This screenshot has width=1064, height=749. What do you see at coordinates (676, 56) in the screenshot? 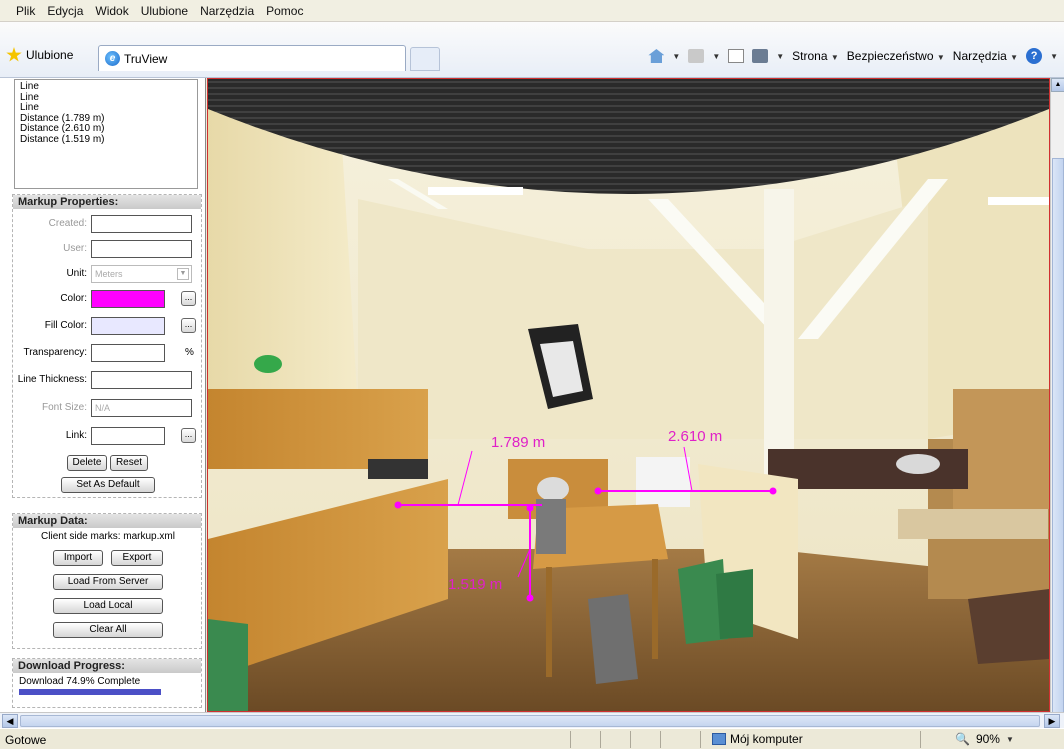
I see `home-caret-icon: ▼` at bounding box center [676, 56].